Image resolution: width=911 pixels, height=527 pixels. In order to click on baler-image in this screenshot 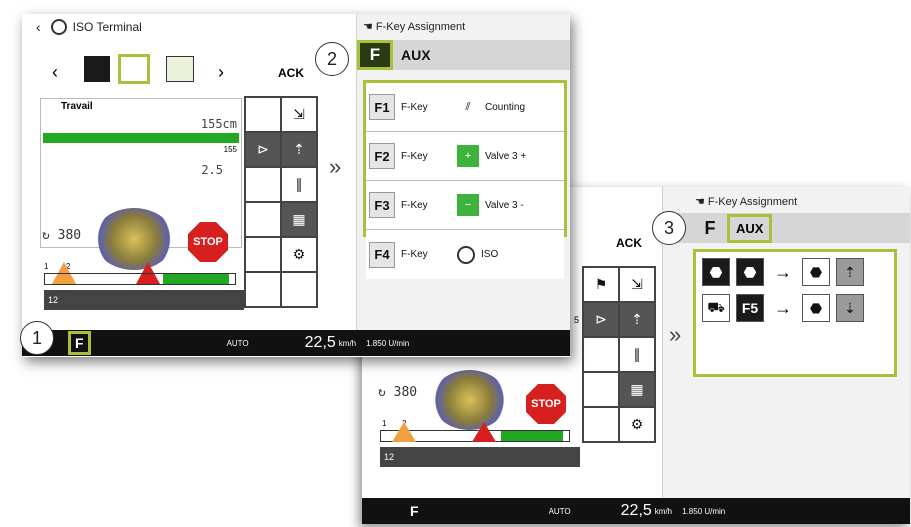, I will do `click(469, 400)`.